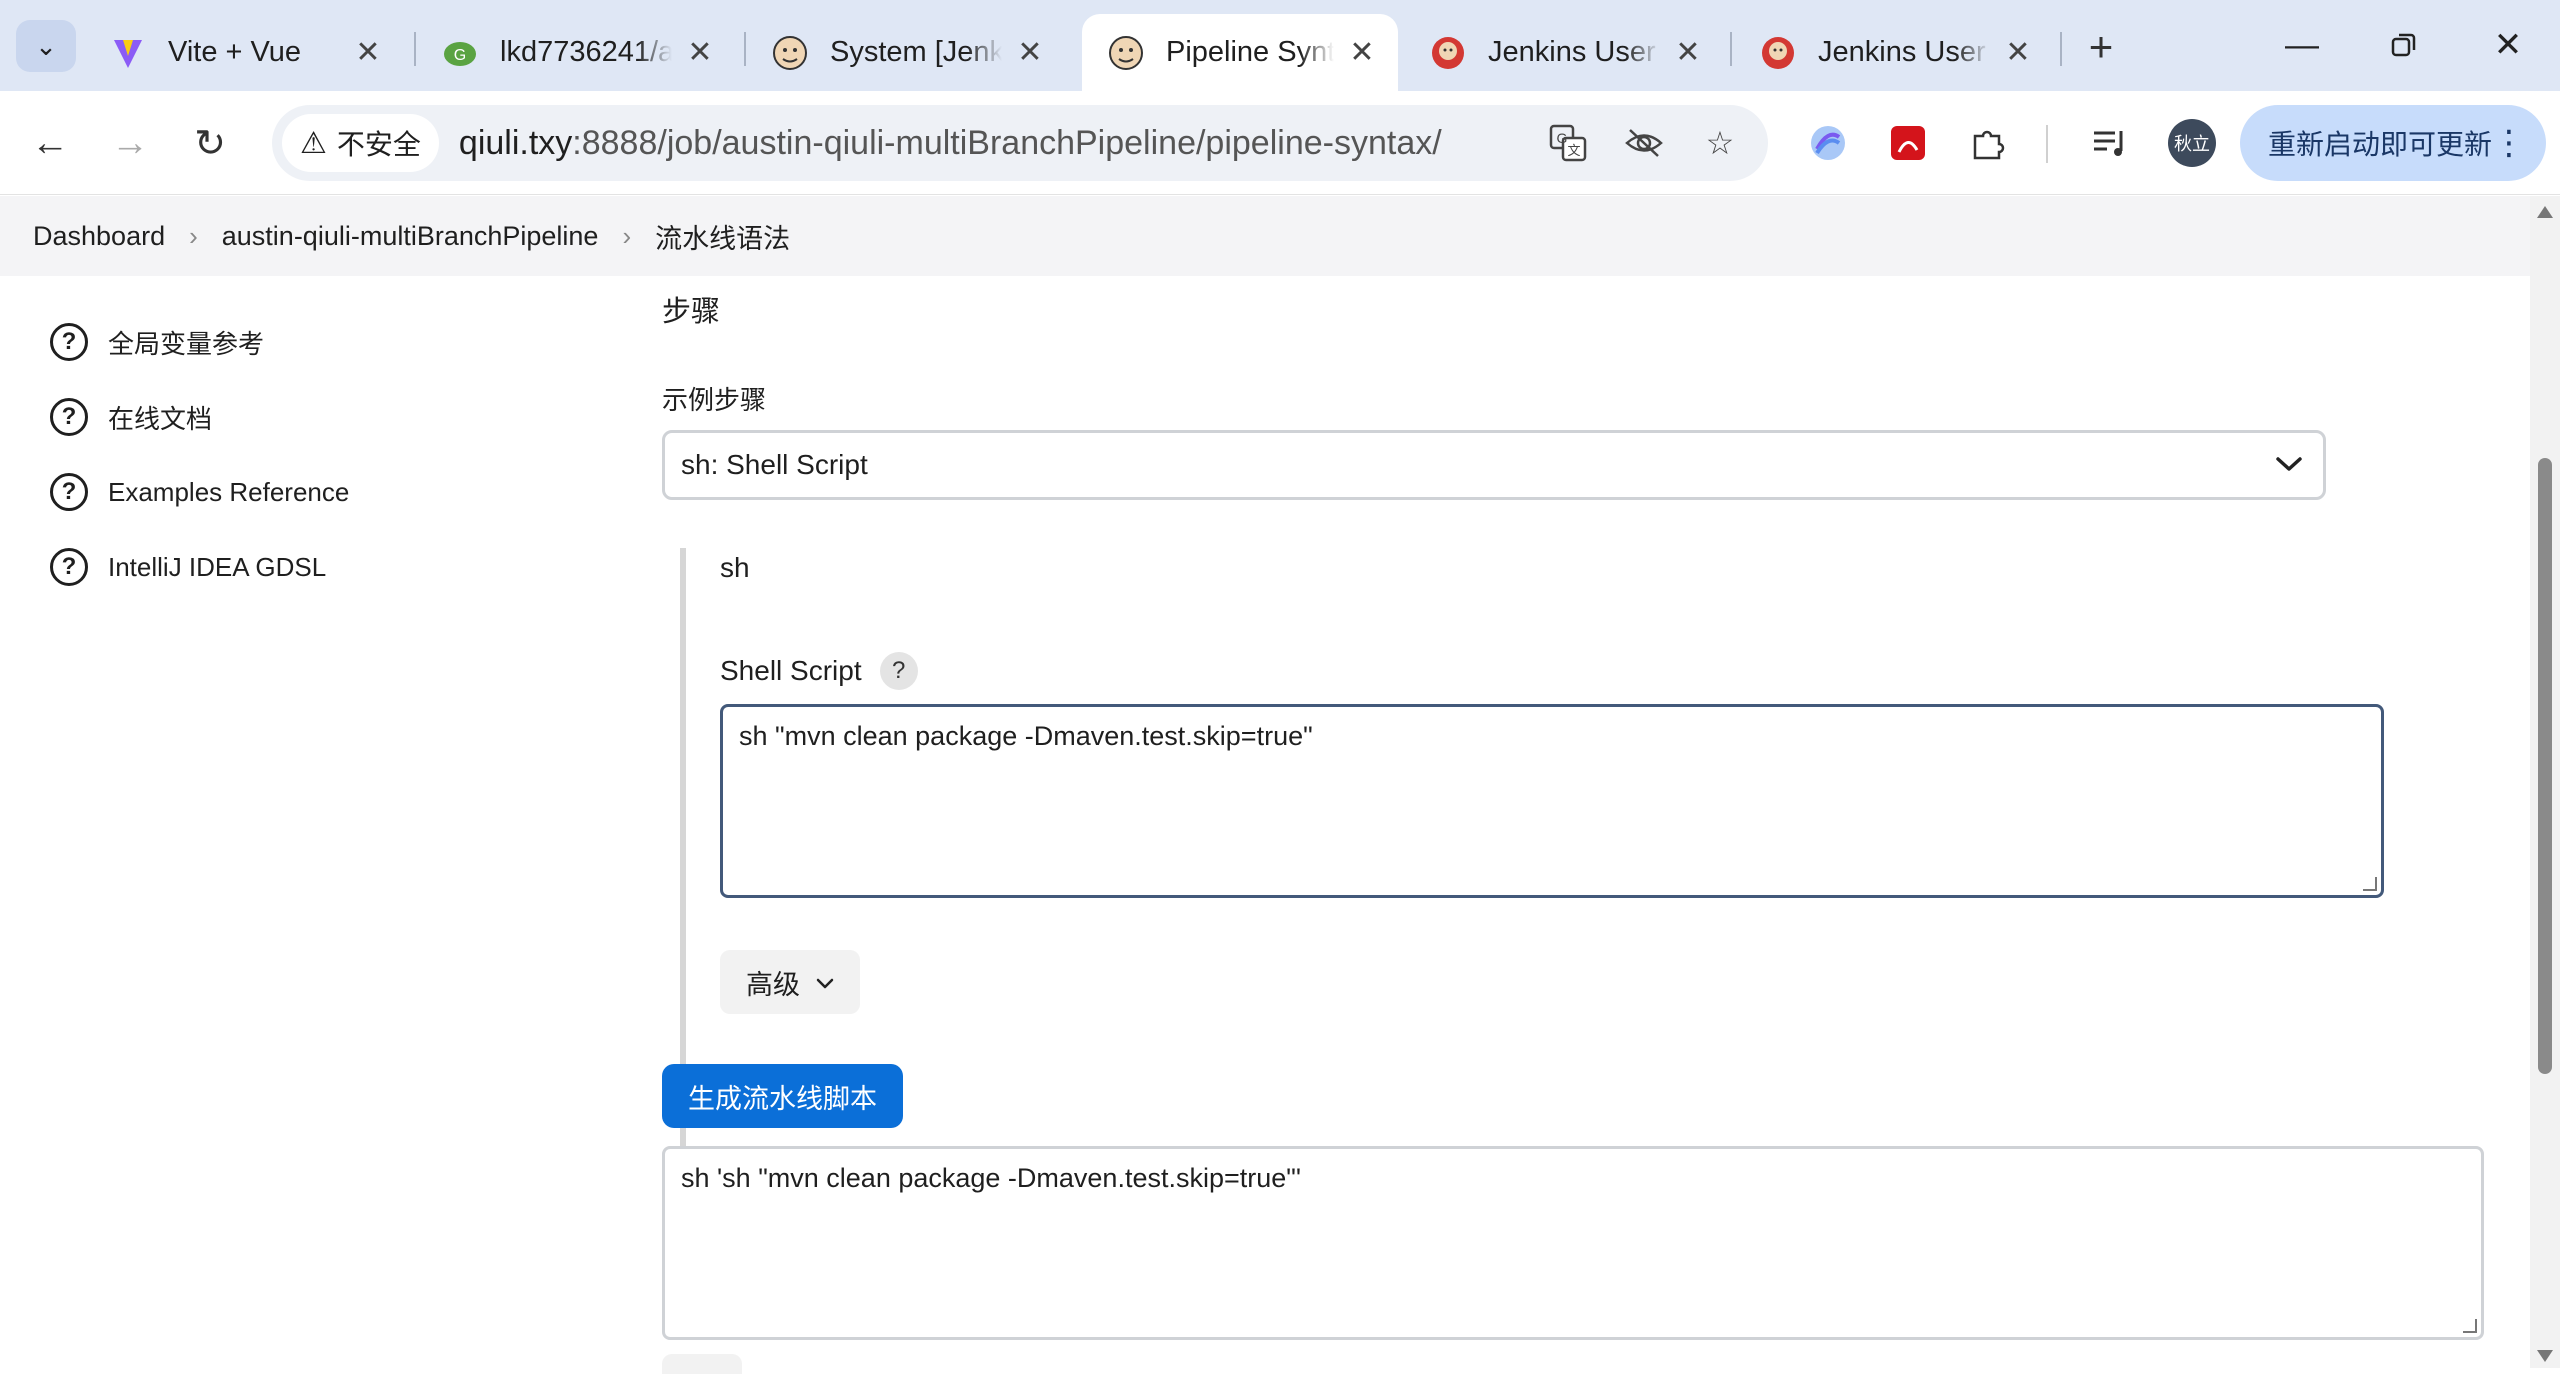 This screenshot has width=2560, height=1374. I want to click on sidebar-item-intellij-gdsl: ? IntelliJ IDEA GDSL, so click(188, 567).